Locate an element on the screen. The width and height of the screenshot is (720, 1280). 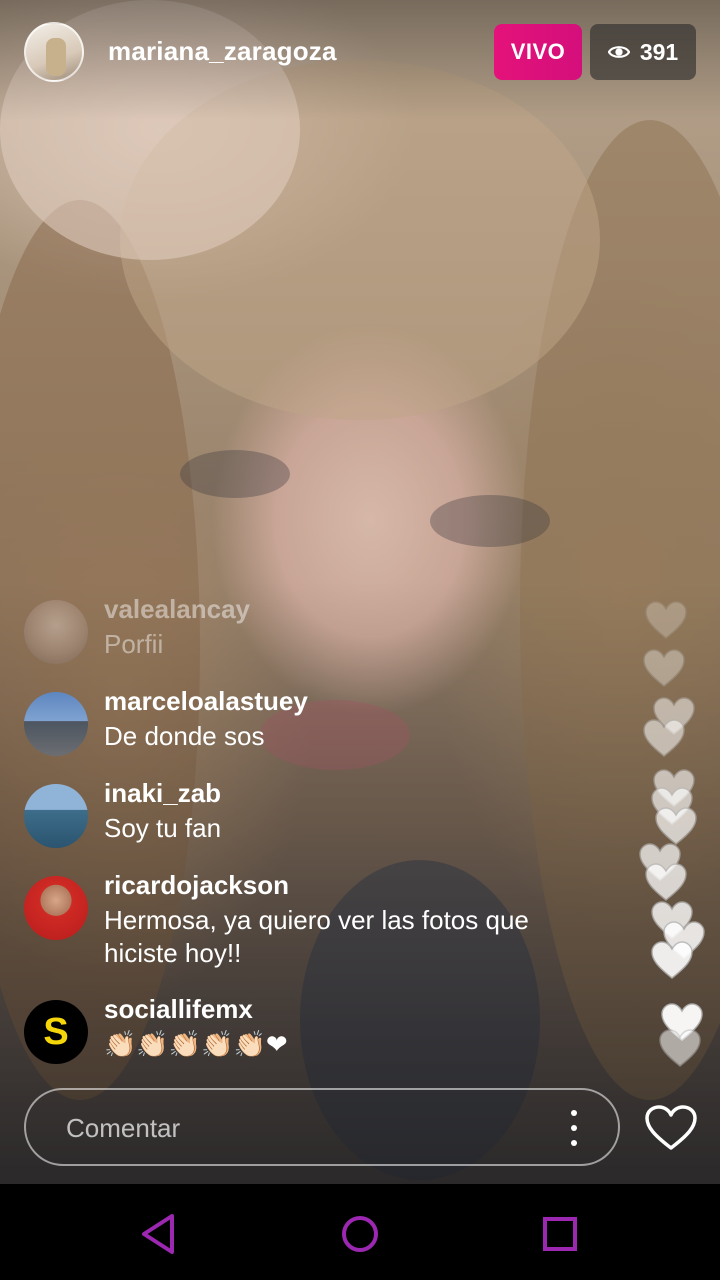
sociallife-logo: S is located at coordinates (56, 1031).